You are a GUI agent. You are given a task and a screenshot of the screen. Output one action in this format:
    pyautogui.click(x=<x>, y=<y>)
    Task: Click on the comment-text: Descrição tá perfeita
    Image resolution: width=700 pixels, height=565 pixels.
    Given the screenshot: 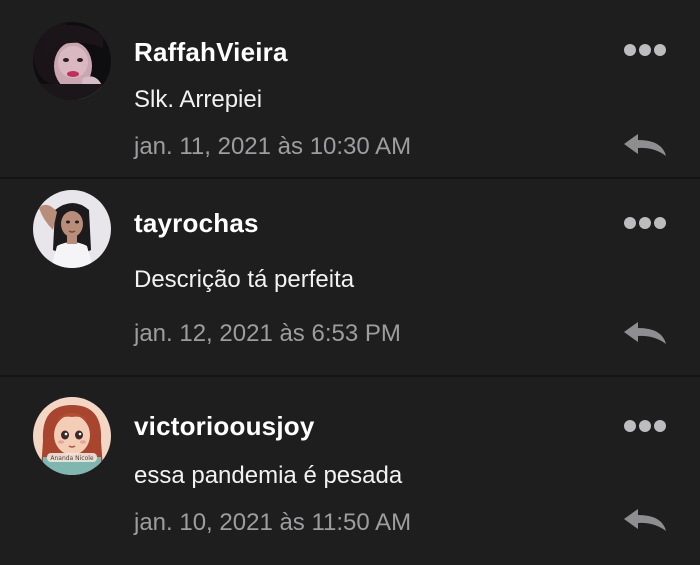 What is the action you would take?
    pyautogui.click(x=244, y=279)
    